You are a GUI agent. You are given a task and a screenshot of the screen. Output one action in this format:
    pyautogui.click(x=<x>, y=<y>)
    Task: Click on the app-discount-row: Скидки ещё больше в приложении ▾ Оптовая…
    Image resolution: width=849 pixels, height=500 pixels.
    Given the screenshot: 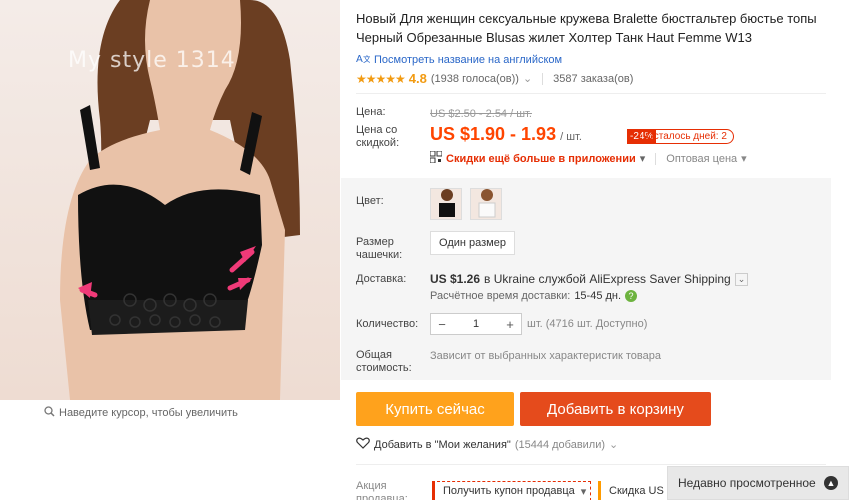 What is the action you would take?
    pyautogui.click(x=588, y=158)
    